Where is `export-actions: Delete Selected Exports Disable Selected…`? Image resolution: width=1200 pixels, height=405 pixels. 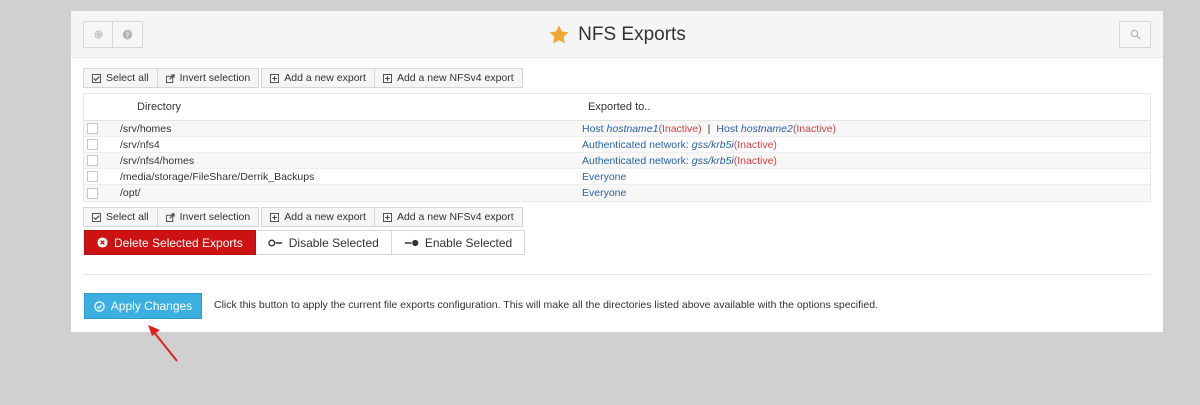 export-actions: Delete Selected Exports Disable Selected… is located at coordinates (305, 242).